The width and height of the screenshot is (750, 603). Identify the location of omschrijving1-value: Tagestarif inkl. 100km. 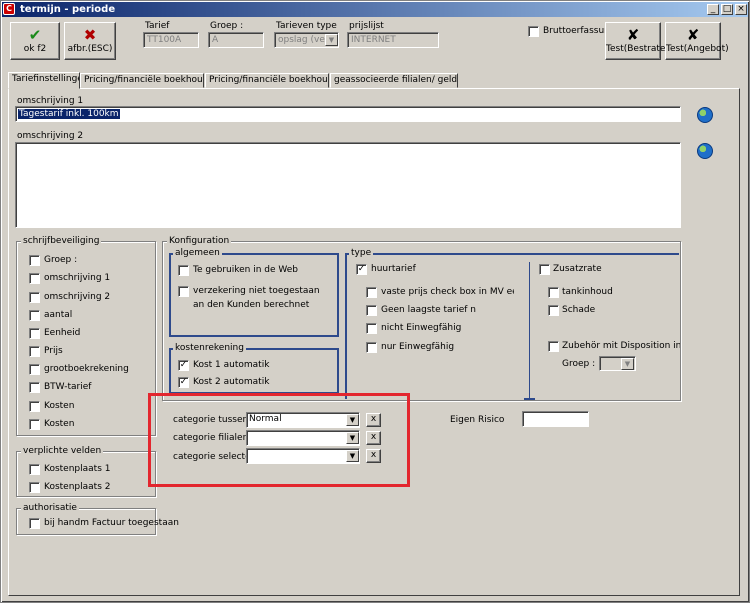
(69, 114).